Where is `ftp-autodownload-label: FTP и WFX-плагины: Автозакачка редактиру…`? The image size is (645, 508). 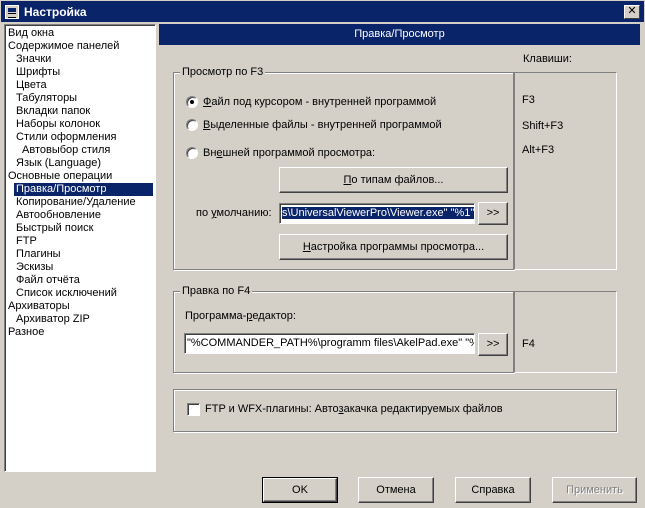 ftp-autodownload-label: FTP и WFX-плагины: Автозакачка редактиру… is located at coordinates (354, 409).